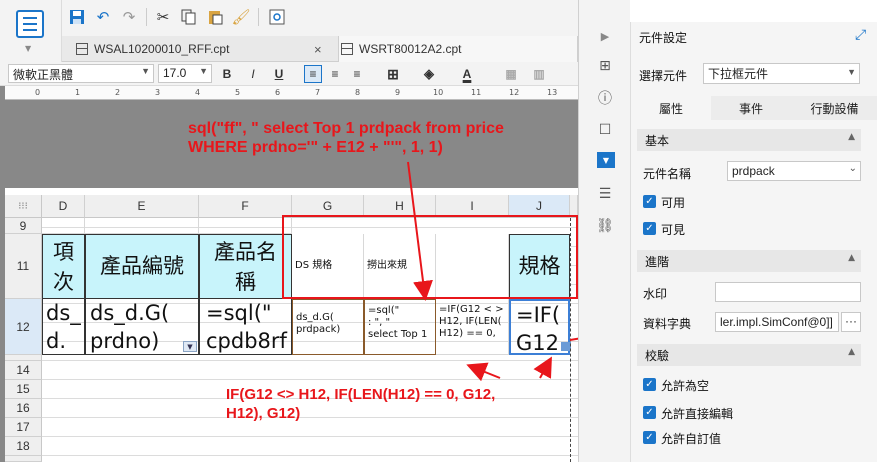  What do you see at coordinates (146, 17) in the screenshot?
I see `toolbar-separator` at bounding box center [146, 17].